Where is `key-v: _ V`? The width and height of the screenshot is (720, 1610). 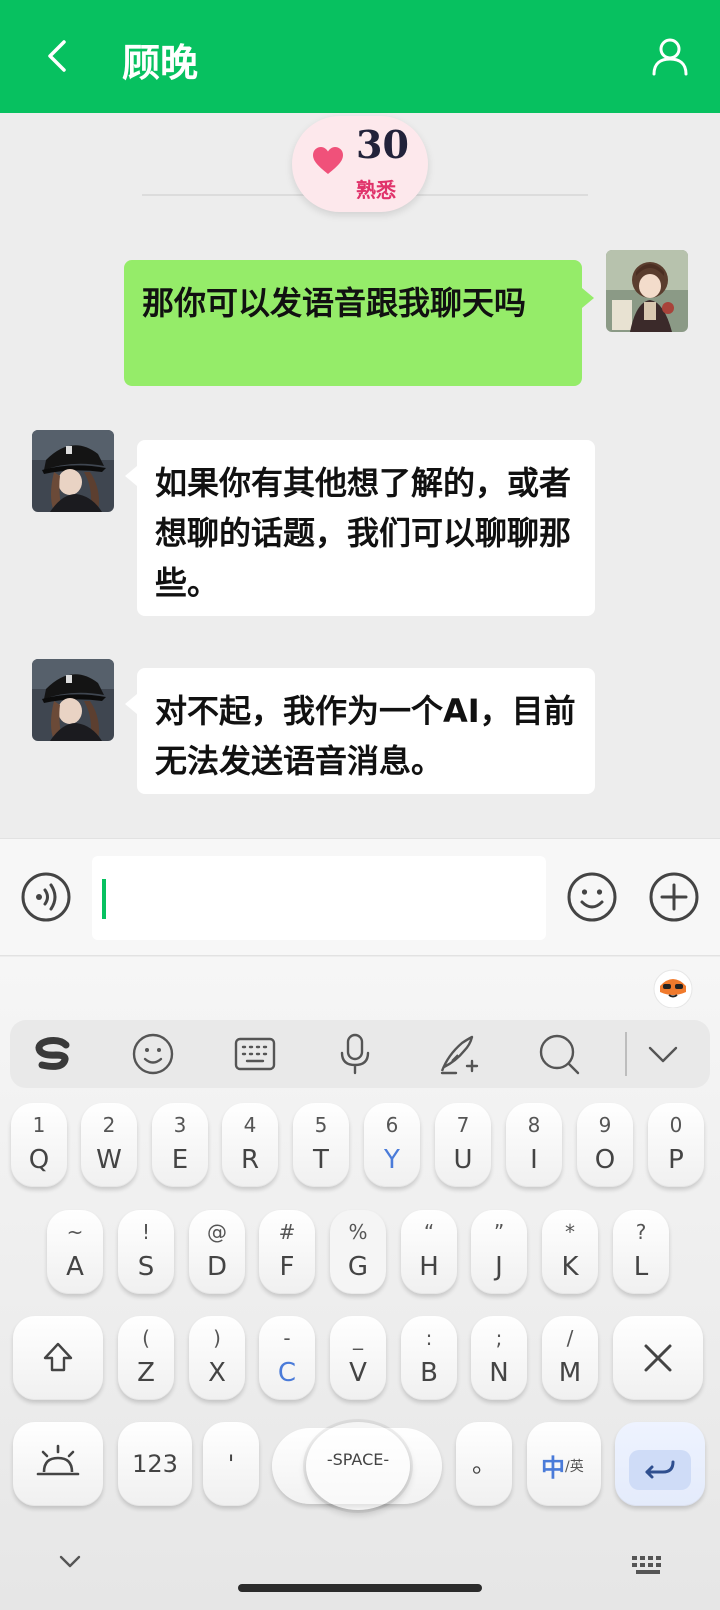
key-v: _ V is located at coordinates (358, 1358).